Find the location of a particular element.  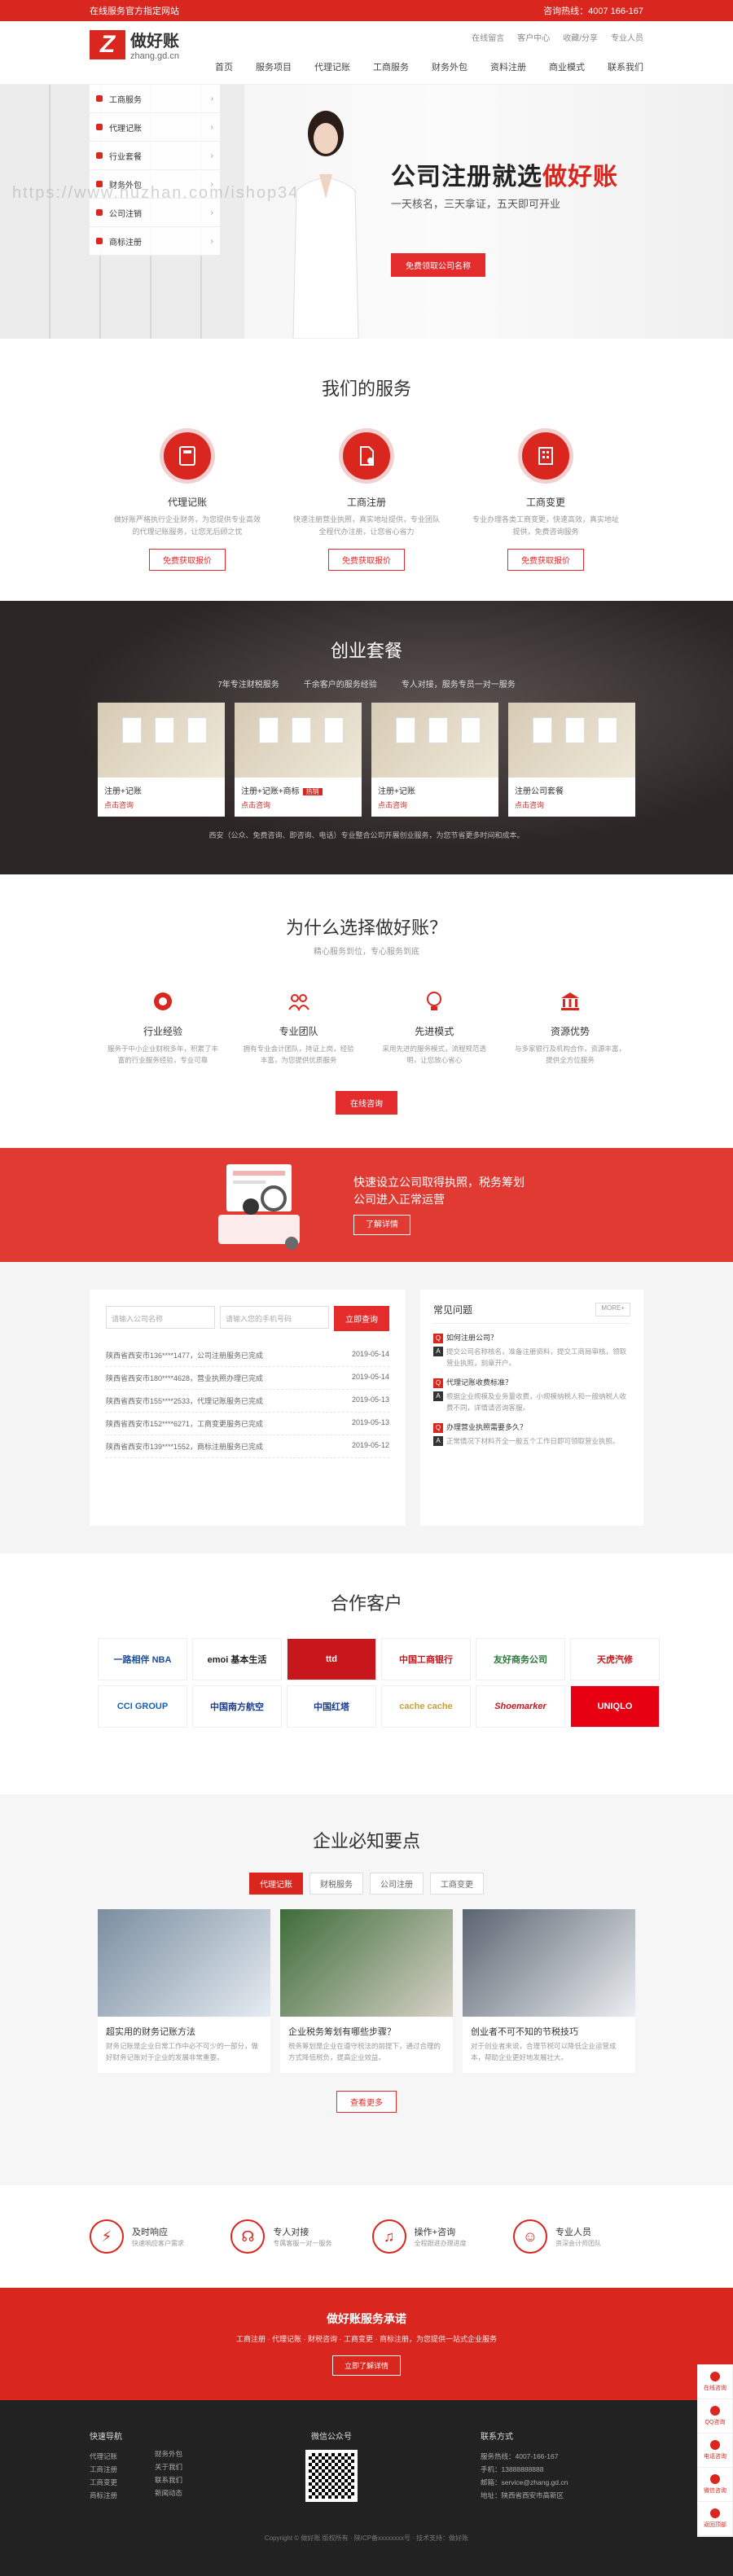

faq-more-link: MORE+ is located at coordinates (612, 1309).